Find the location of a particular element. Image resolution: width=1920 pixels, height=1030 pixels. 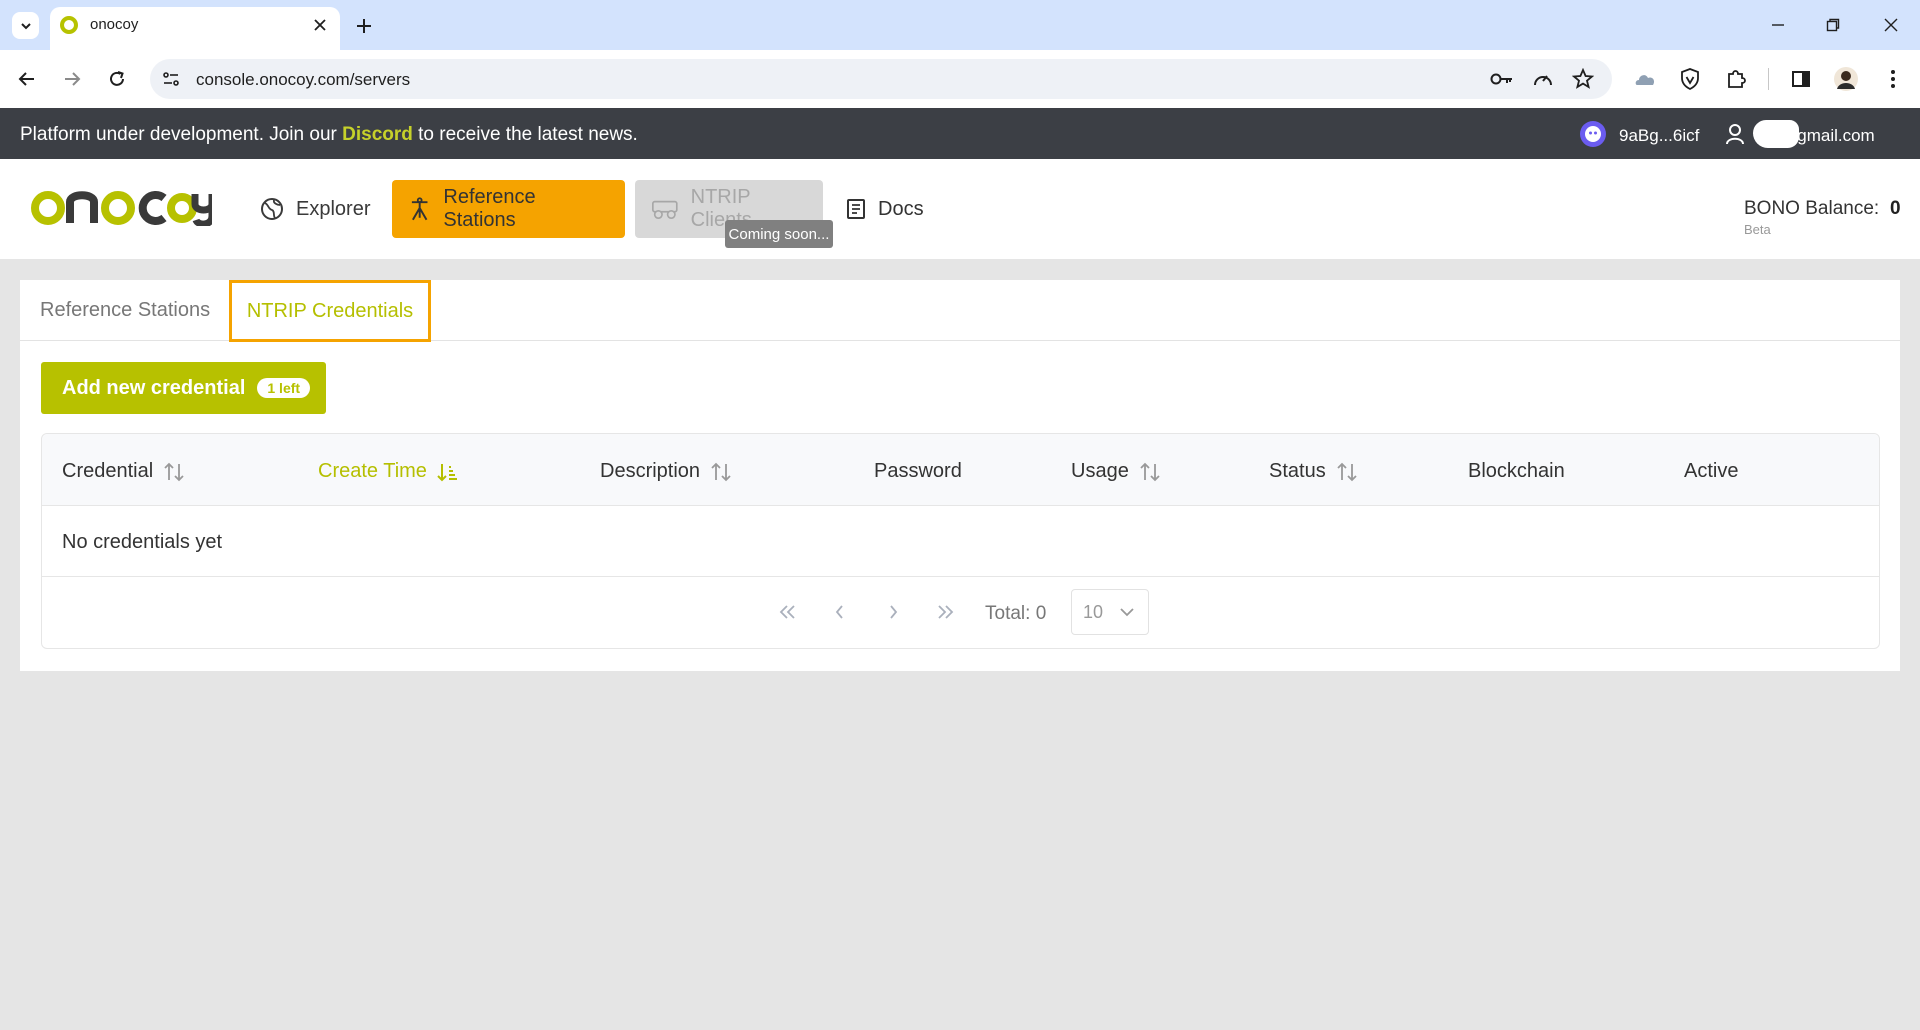

column-password: Password is located at coordinates (918, 471).